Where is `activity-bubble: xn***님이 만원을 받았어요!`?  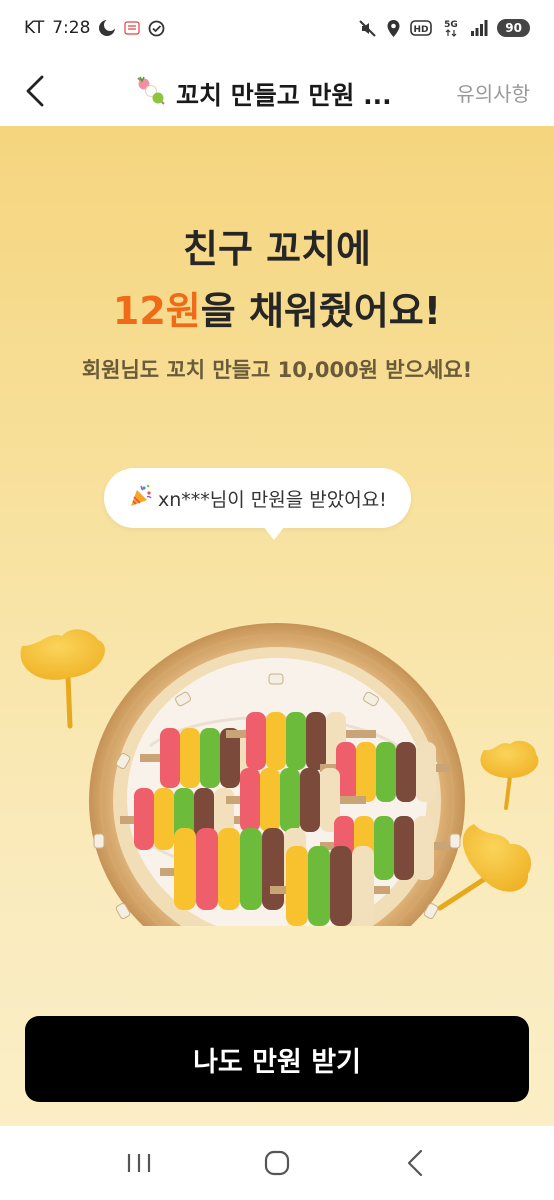 activity-bubble: xn***님이 만원을 받았어요! is located at coordinates (257, 498).